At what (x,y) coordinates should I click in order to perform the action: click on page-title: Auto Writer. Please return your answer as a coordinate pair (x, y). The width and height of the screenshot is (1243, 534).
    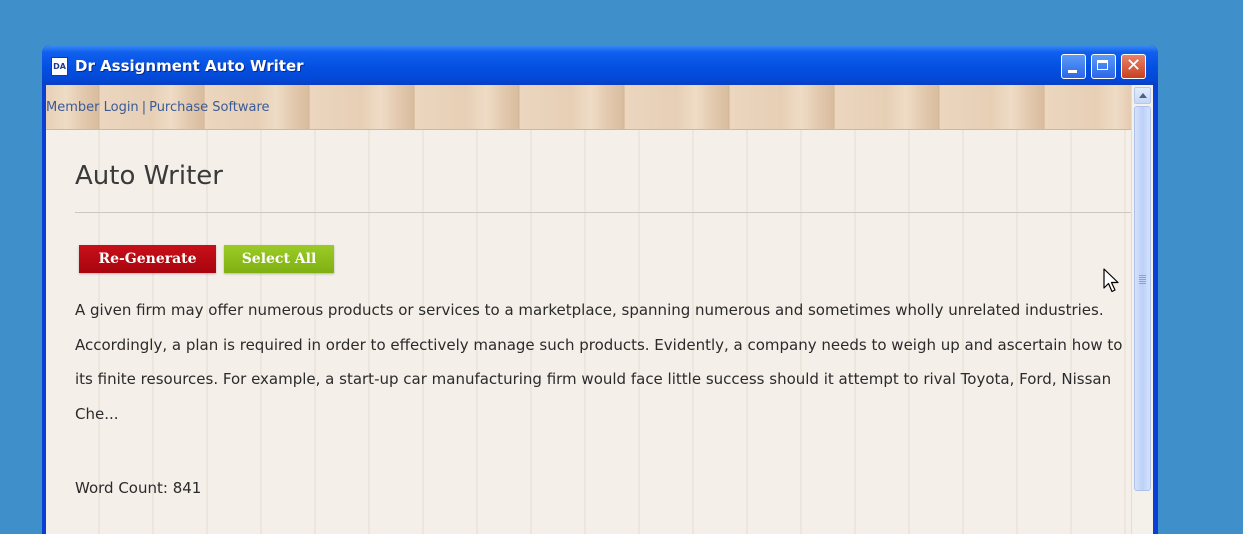
    Looking at the image, I should click on (149, 176).